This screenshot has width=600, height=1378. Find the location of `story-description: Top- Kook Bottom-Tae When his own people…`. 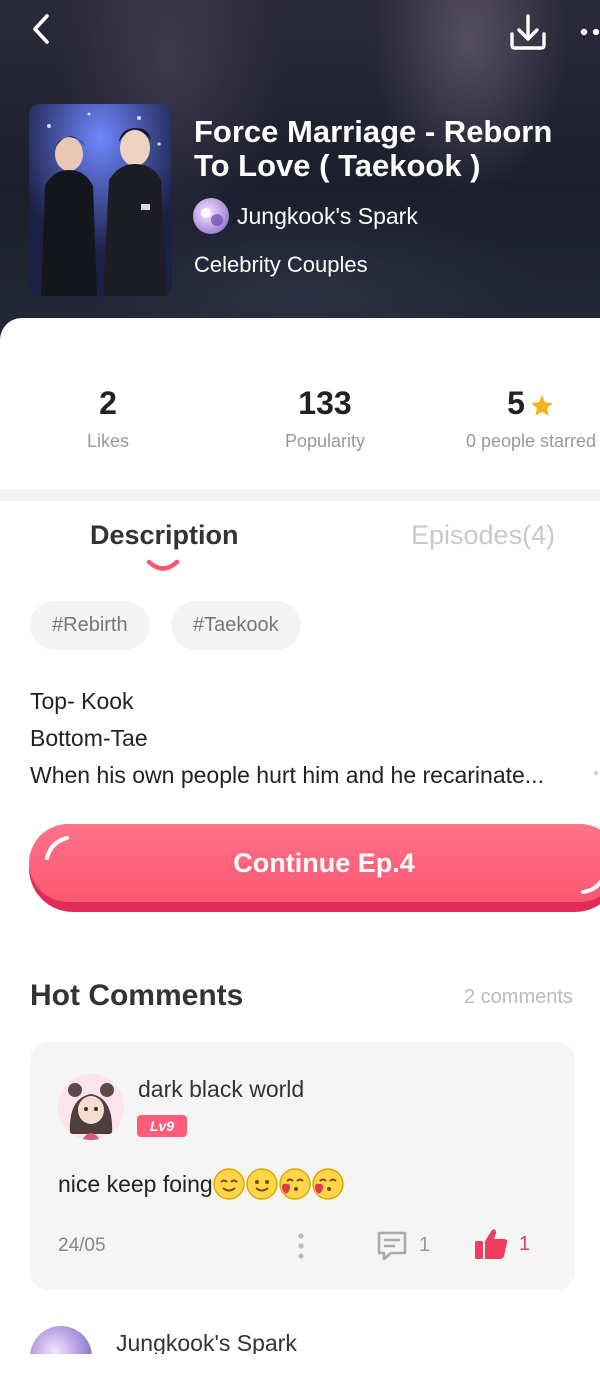

story-description: Top- Kook Bottom-Tae When his own people… is located at coordinates (315, 738).